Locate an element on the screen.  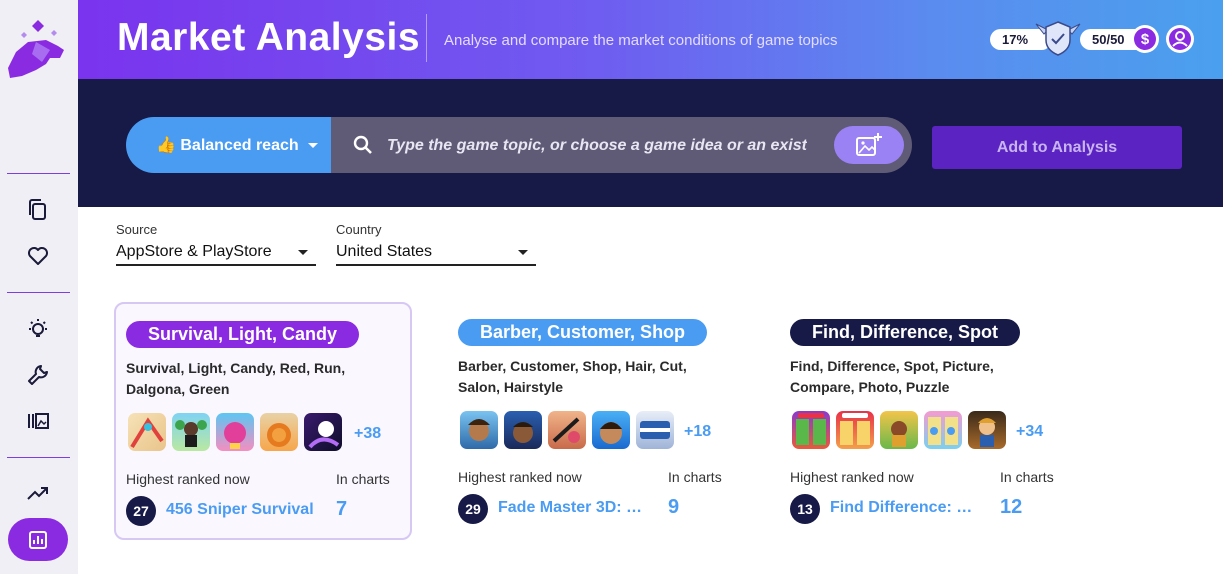
heart-icon is located at coordinates (38, 256).